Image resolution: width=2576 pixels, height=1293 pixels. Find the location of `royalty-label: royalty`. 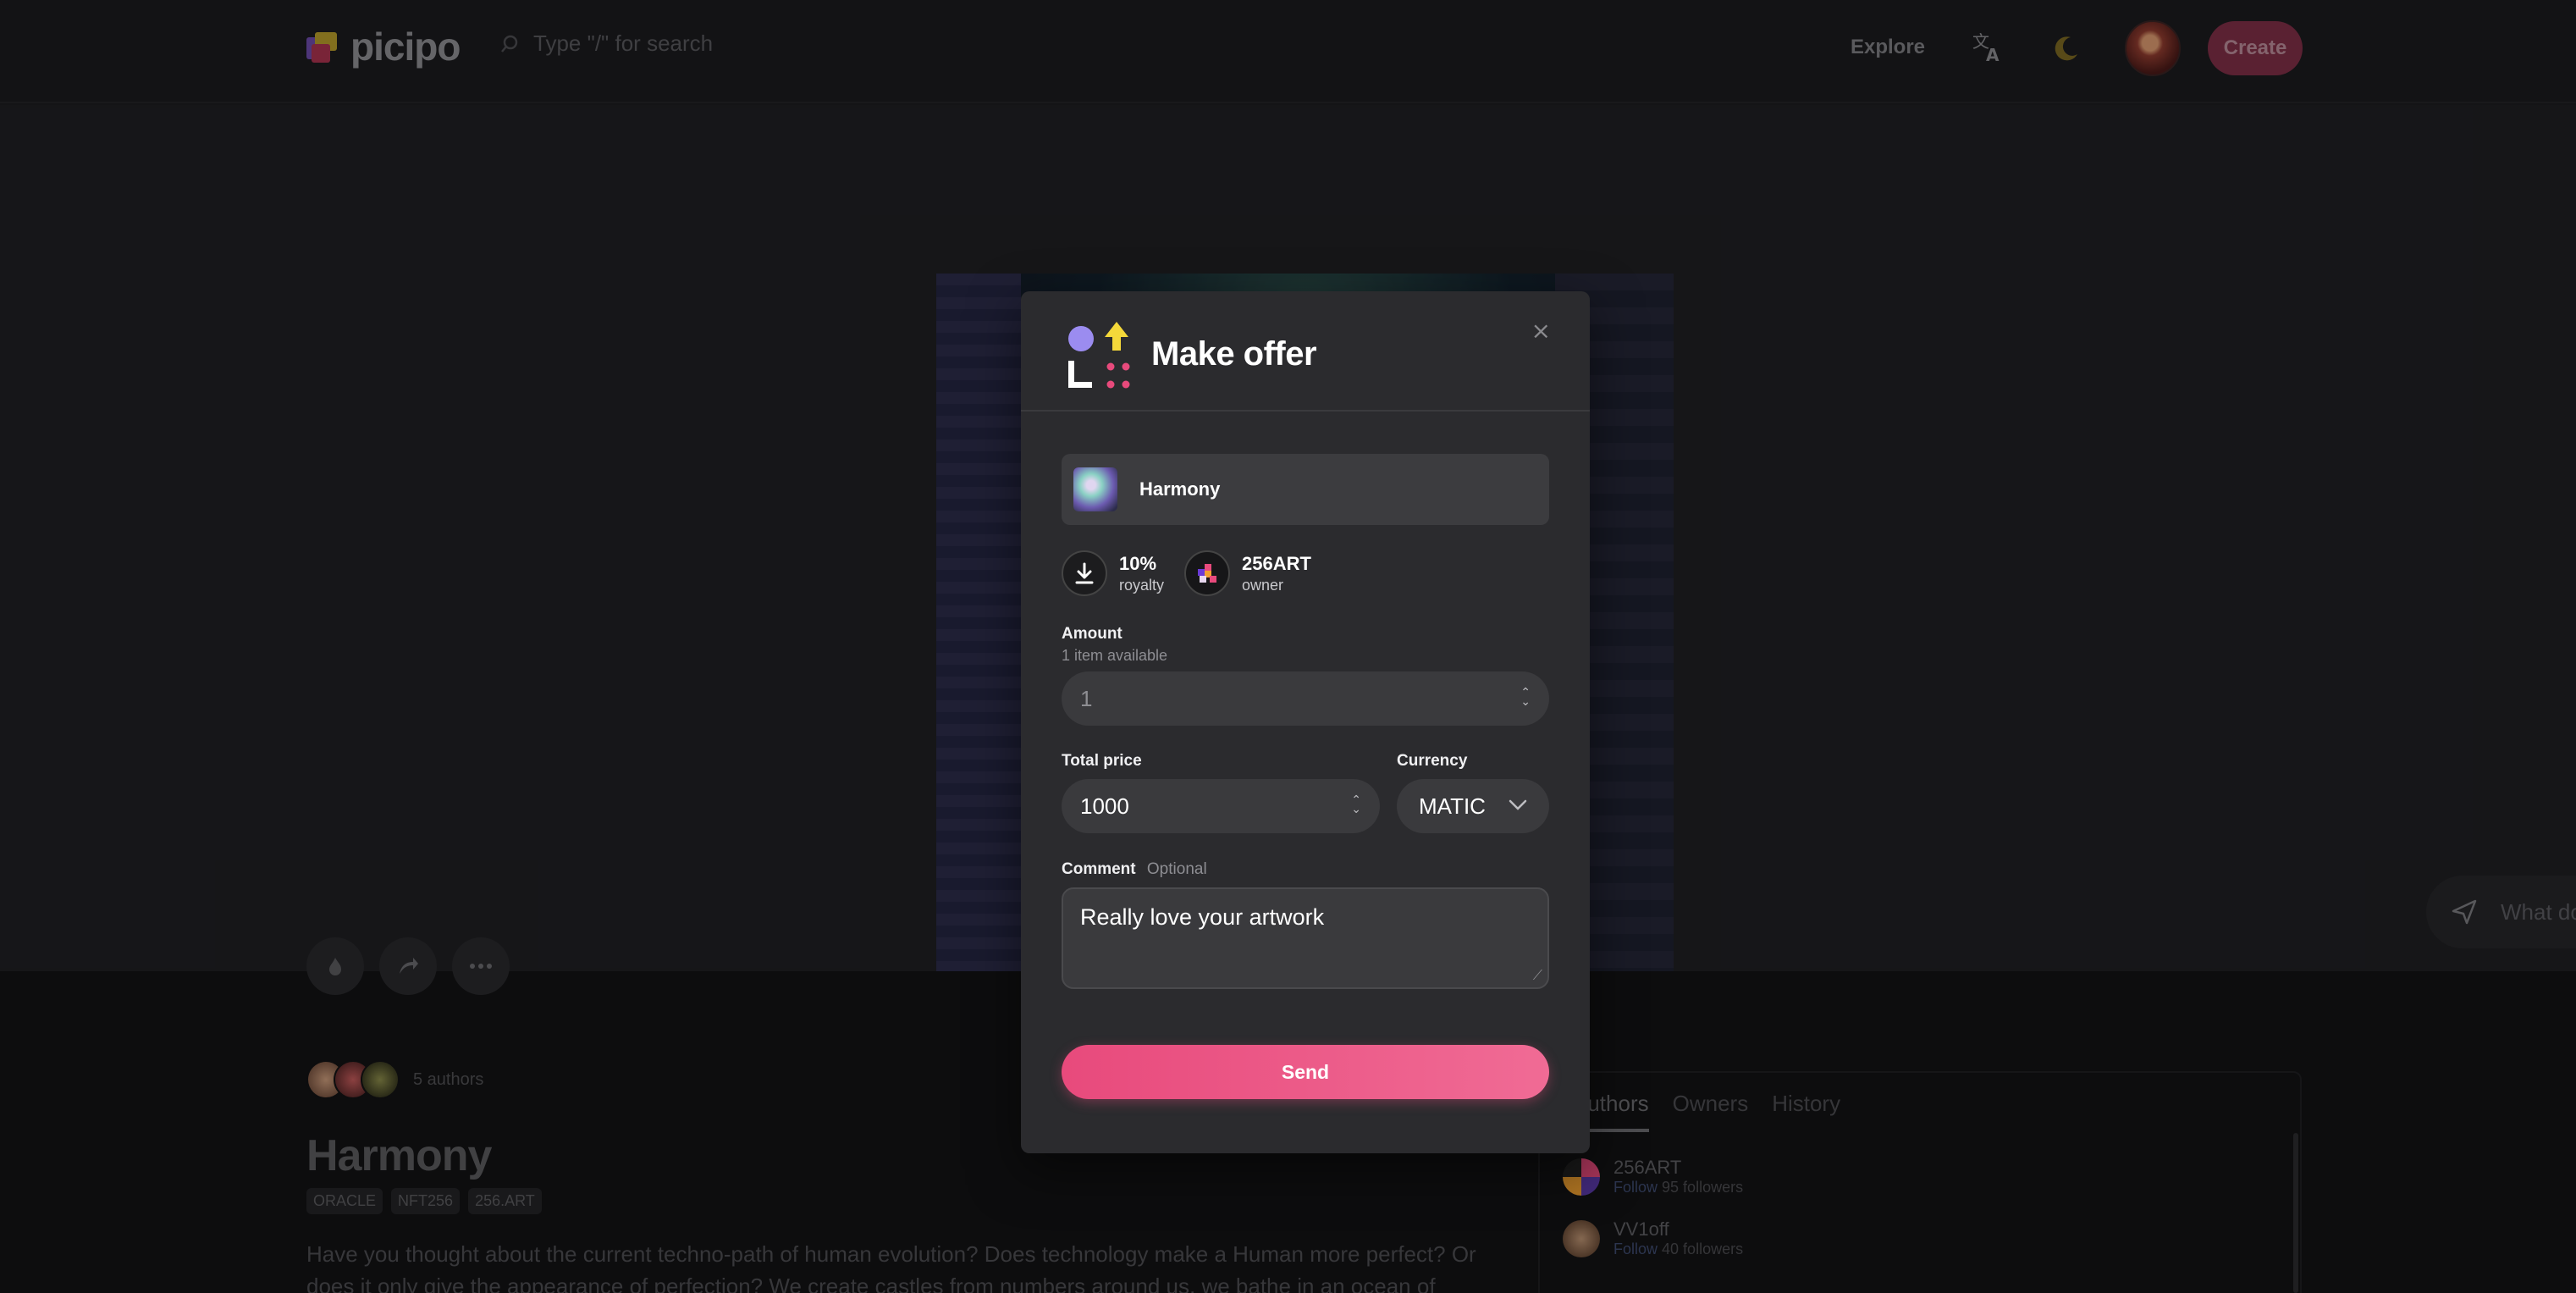

royalty-label: royalty is located at coordinates (1142, 585).